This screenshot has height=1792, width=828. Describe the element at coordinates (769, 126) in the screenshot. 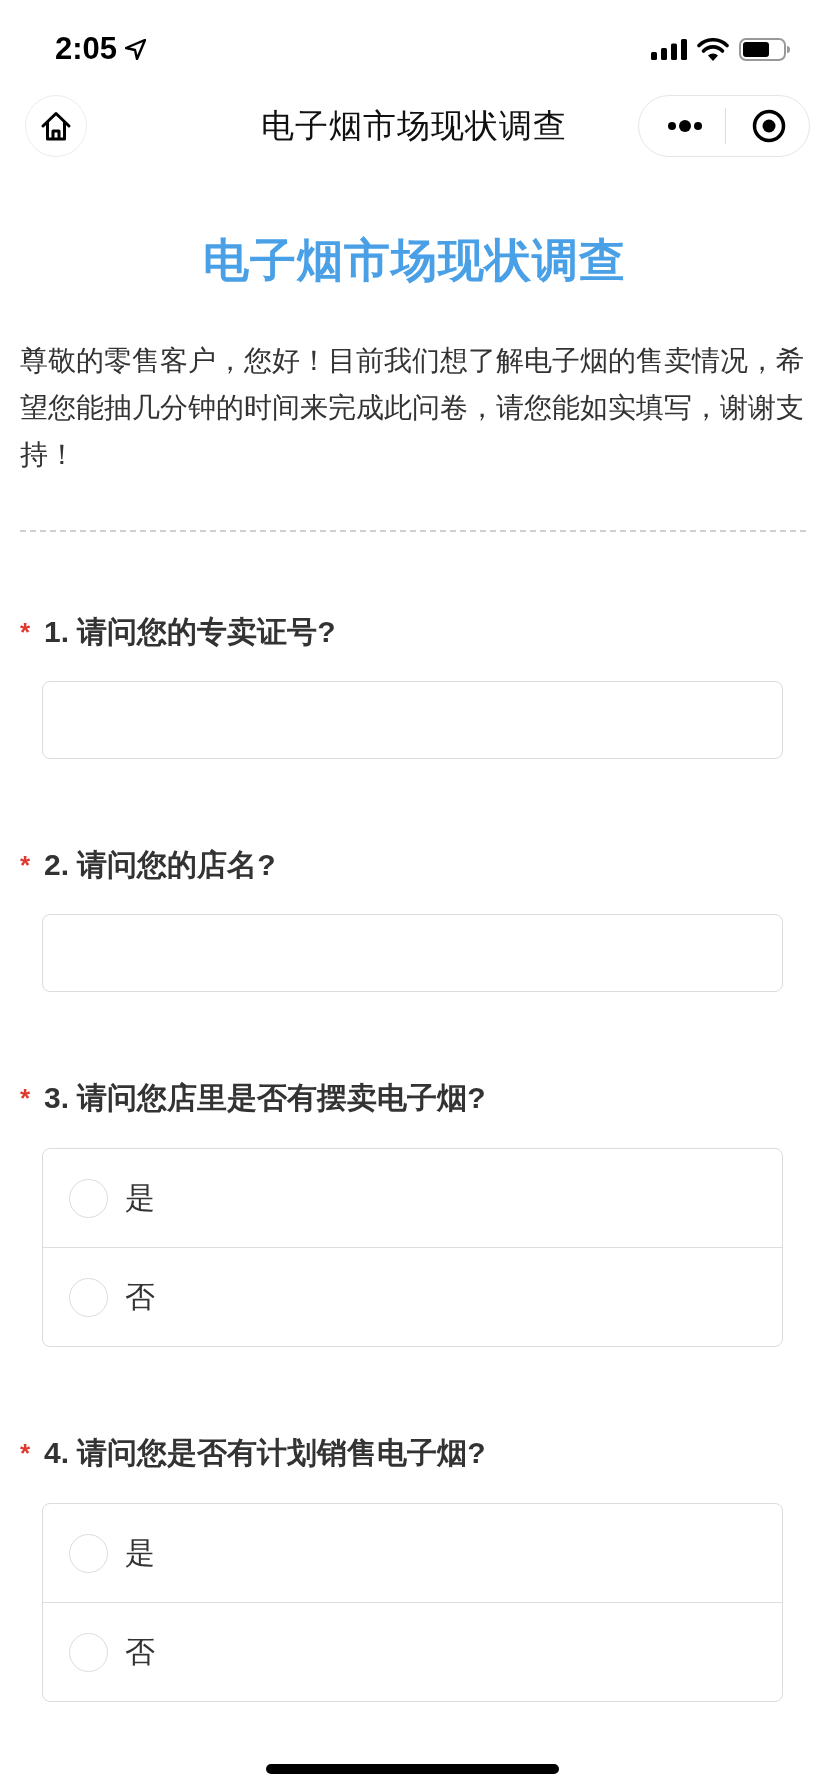

I see `target-icon` at that location.